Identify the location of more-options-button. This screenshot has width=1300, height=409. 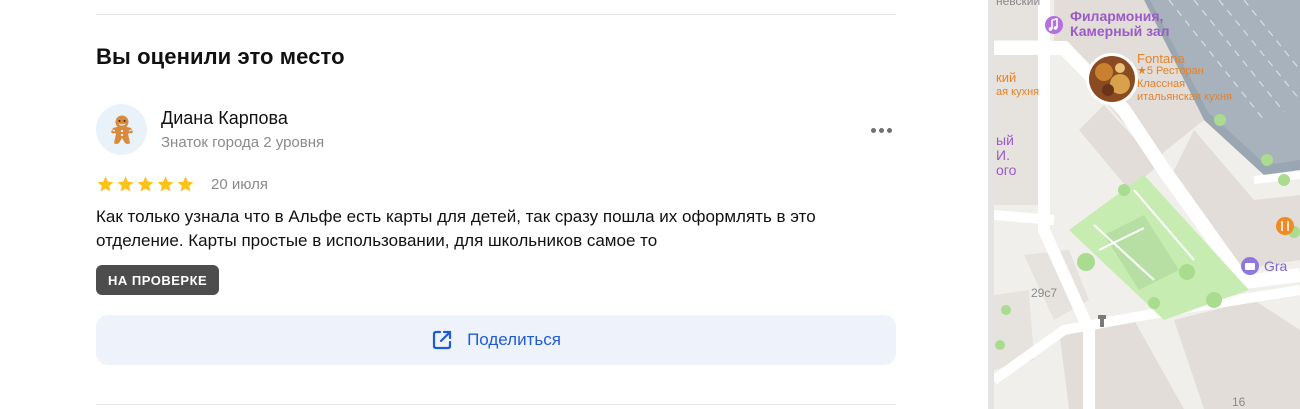
(881, 130).